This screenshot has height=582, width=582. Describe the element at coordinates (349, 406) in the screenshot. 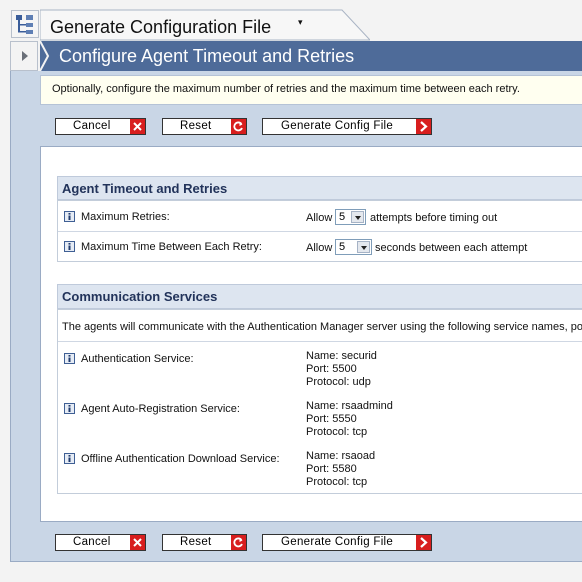

I see `service-name: Name: rsaadmind` at that location.